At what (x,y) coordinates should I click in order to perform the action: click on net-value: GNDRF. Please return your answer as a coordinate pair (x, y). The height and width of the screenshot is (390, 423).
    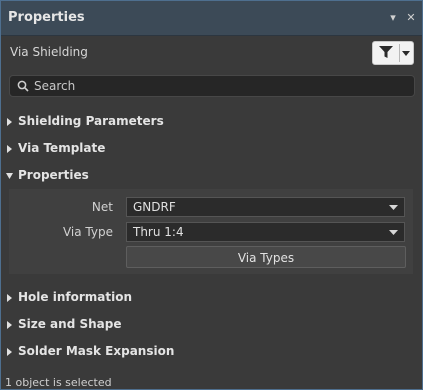
    Looking at the image, I should click on (154, 207).